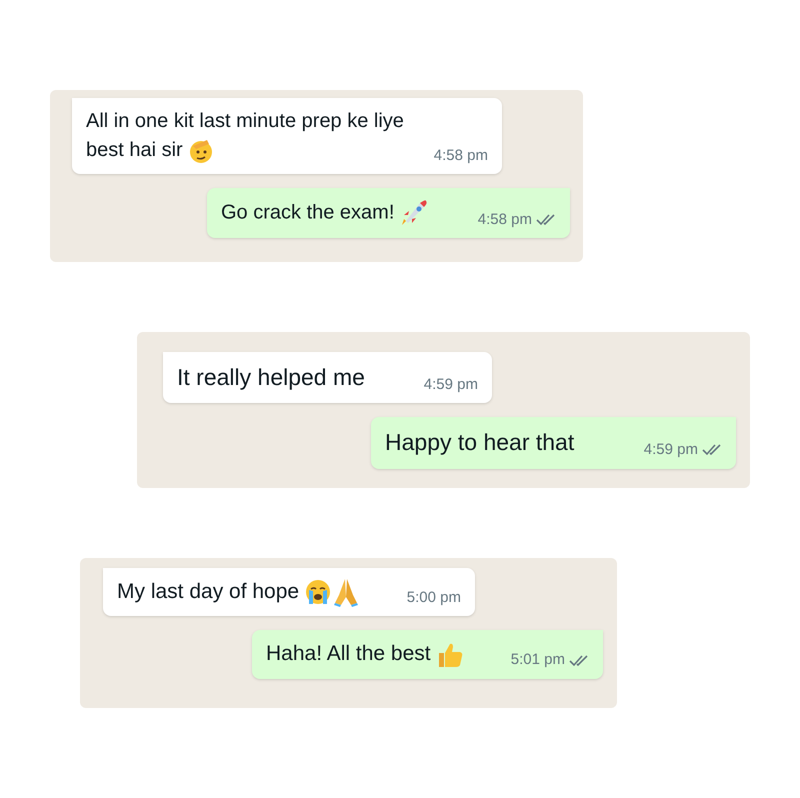  I want to click on message-time: 5:01 pm, so click(537, 660).